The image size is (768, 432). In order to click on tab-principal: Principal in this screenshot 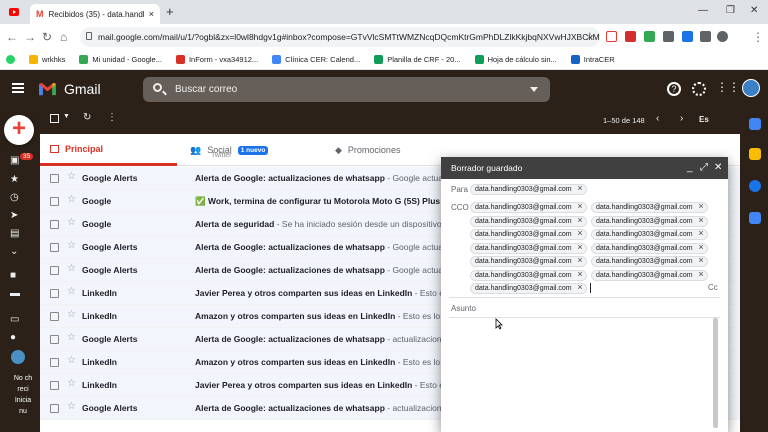, I will do `click(108, 150)`.